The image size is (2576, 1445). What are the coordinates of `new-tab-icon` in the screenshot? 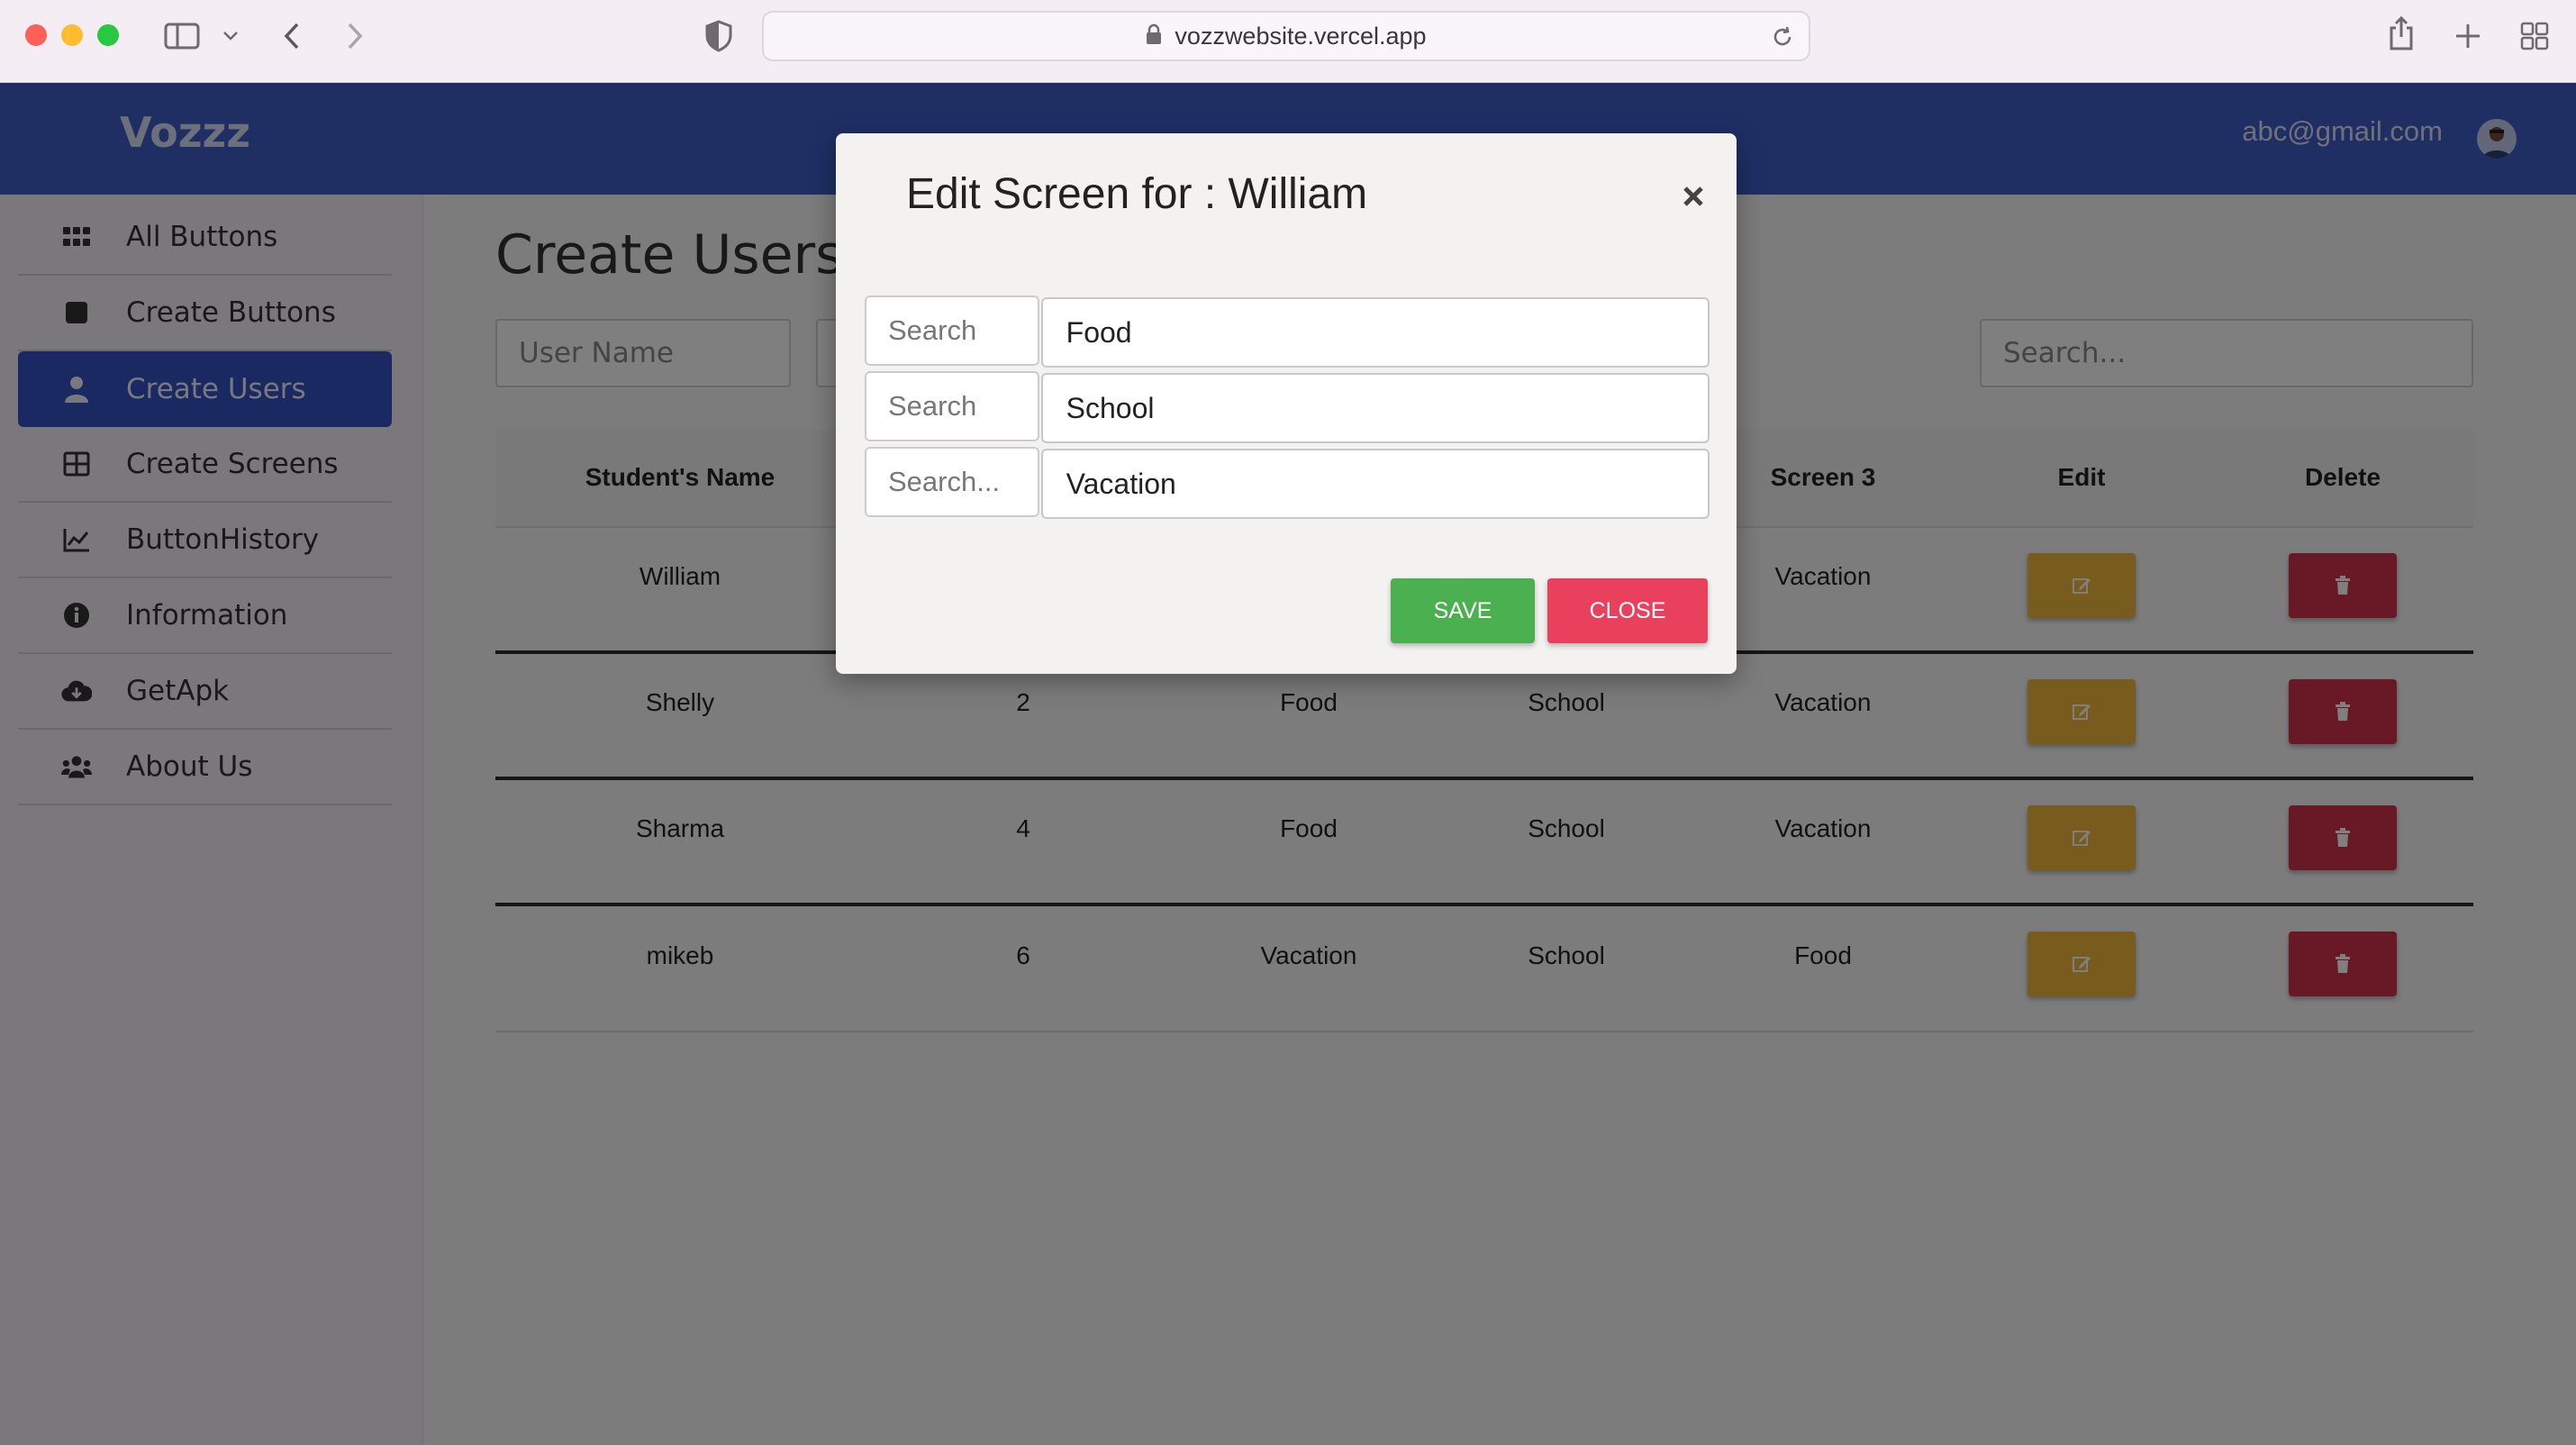 It's located at (2468, 36).